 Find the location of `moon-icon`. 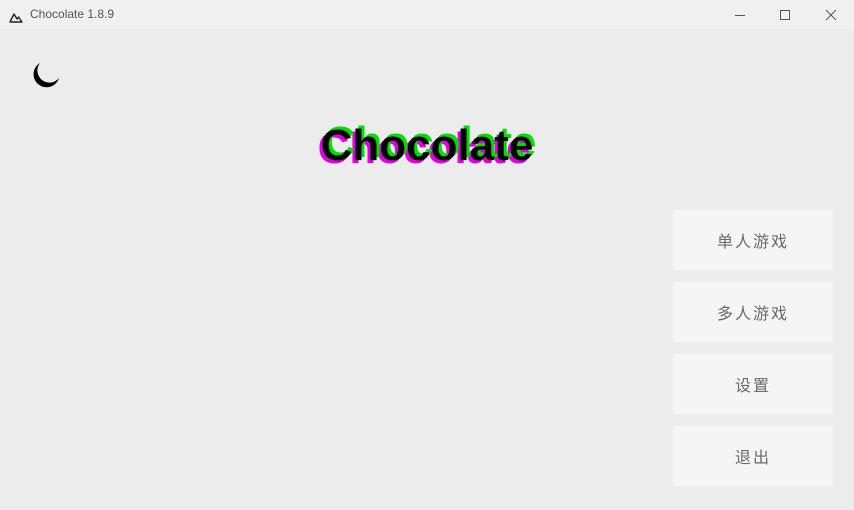

moon-icon is located at coordinates (46, 75).